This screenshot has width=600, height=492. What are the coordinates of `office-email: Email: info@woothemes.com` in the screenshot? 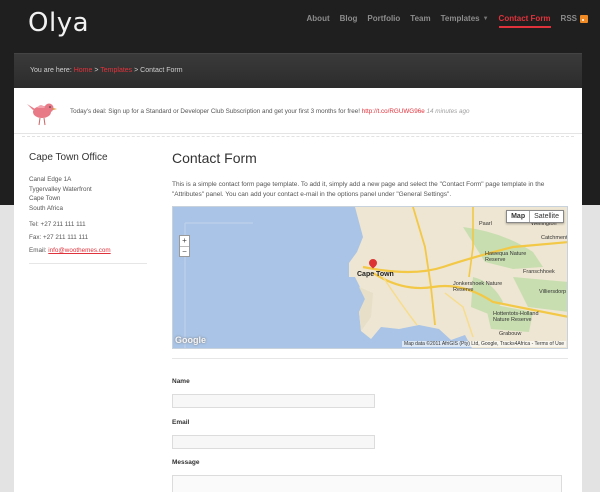 It's located at (70, 250).